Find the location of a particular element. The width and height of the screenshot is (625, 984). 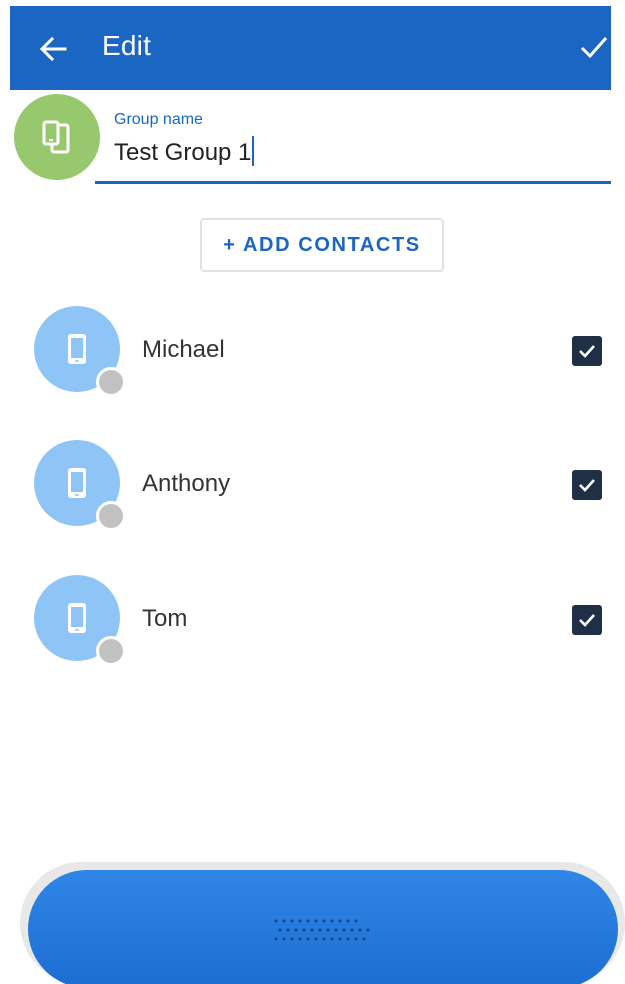

group-avatar is located at coordinates (57, 137).